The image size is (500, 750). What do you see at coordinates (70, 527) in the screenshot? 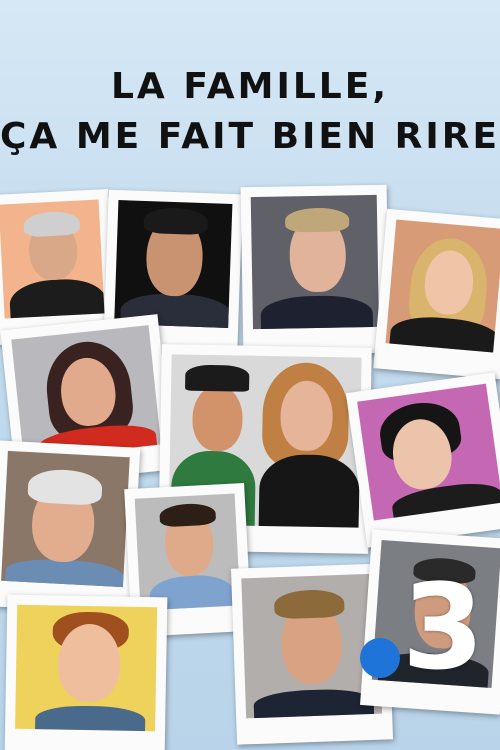
I see `photo-elderly-man-white-hair` at bounding box center [70, 527].